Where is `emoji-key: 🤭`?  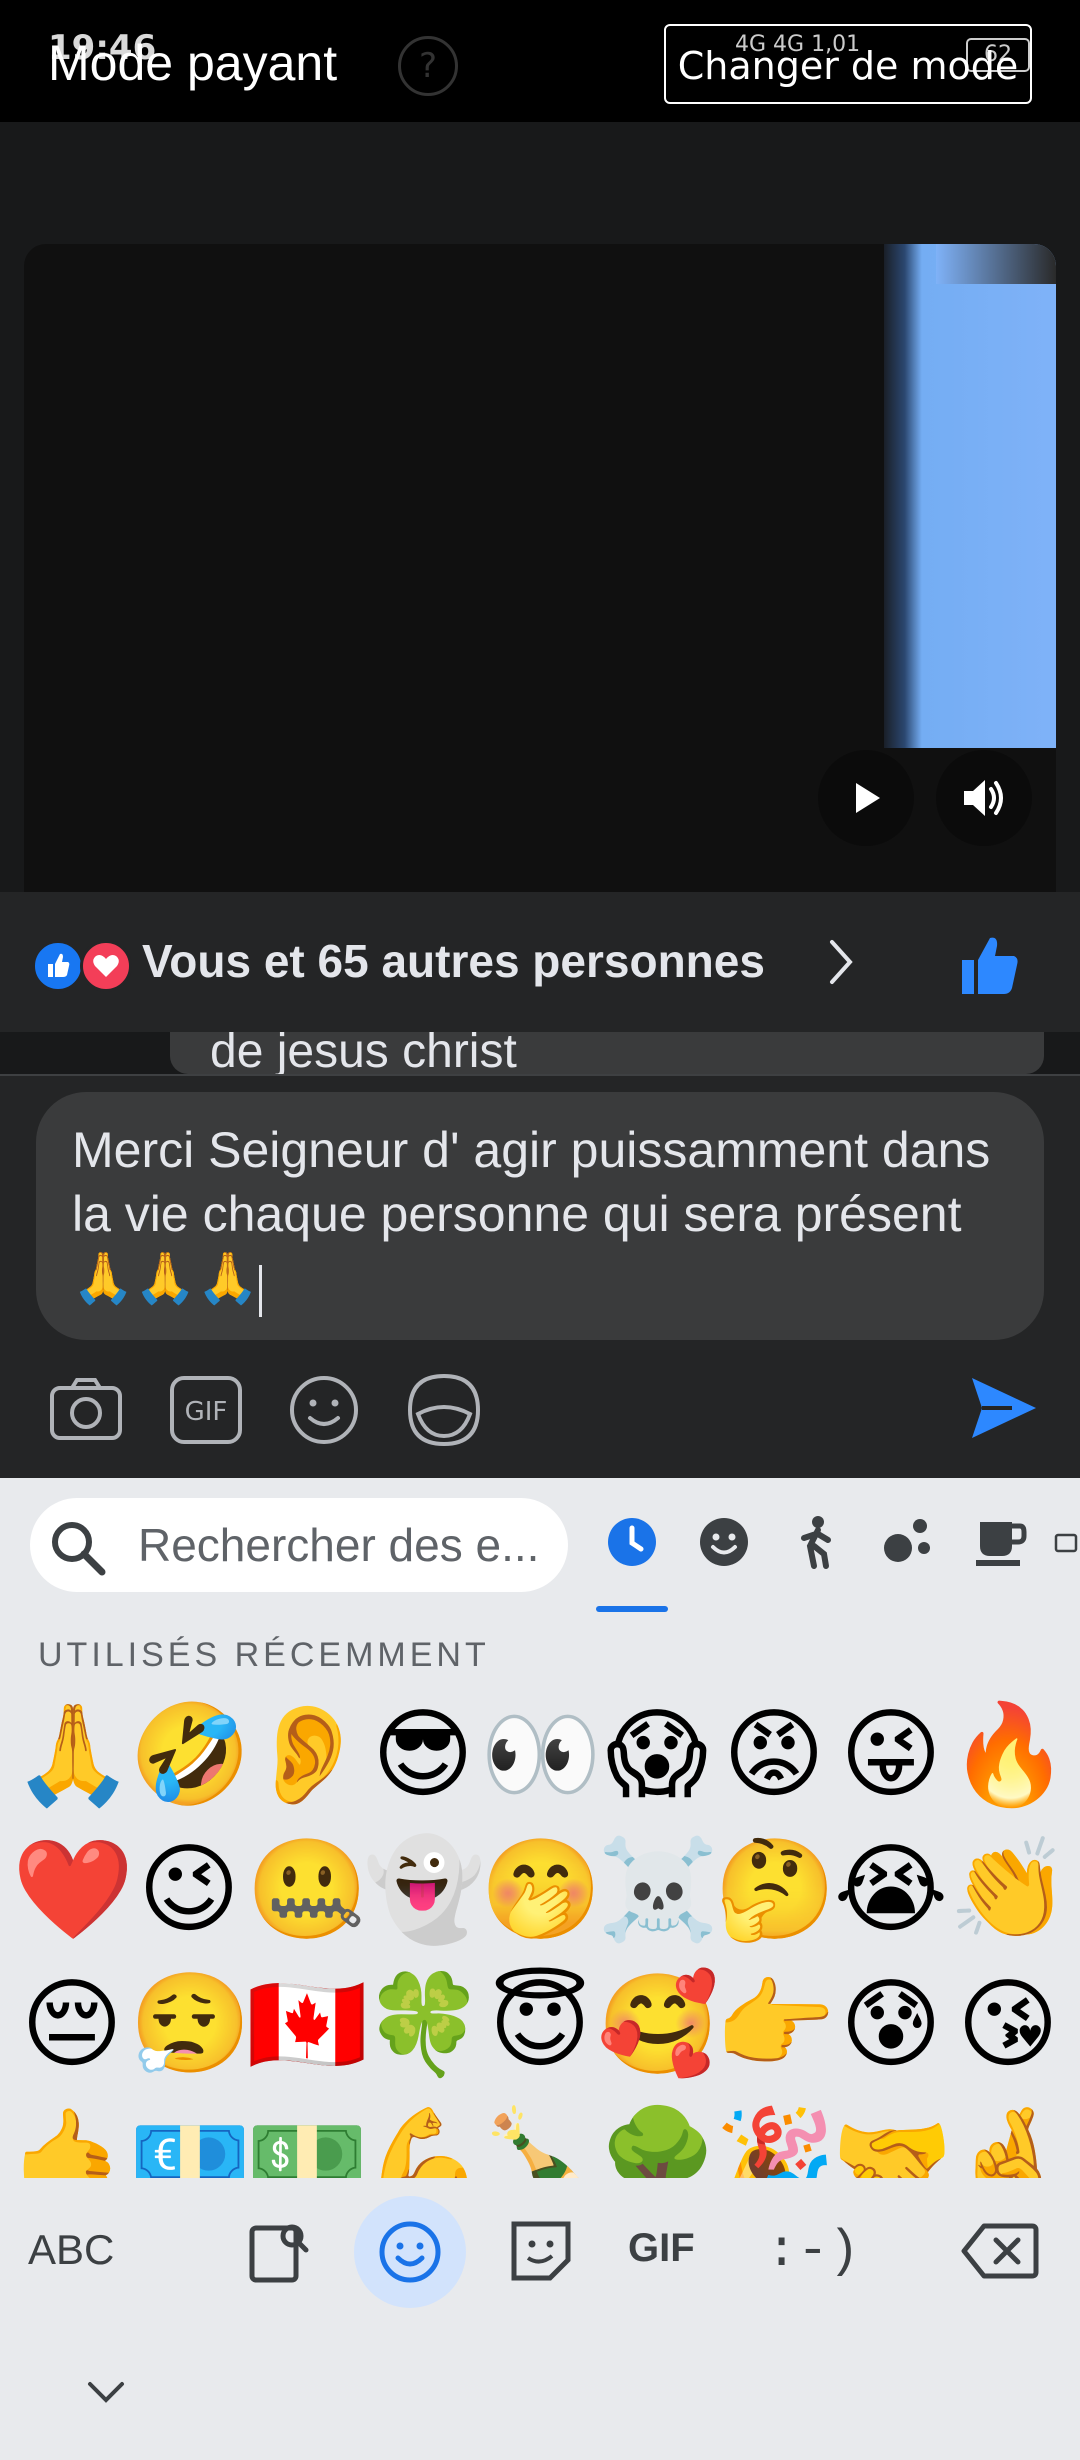 emoji-key: 🤭 is located at coordinates (541, 1890).